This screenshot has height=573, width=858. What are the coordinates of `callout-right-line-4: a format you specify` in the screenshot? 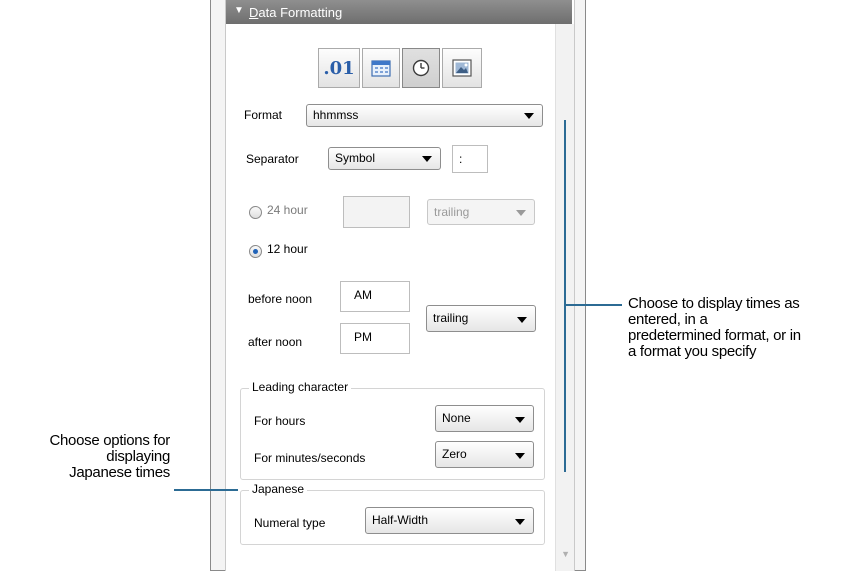 It's located at (692, 351).